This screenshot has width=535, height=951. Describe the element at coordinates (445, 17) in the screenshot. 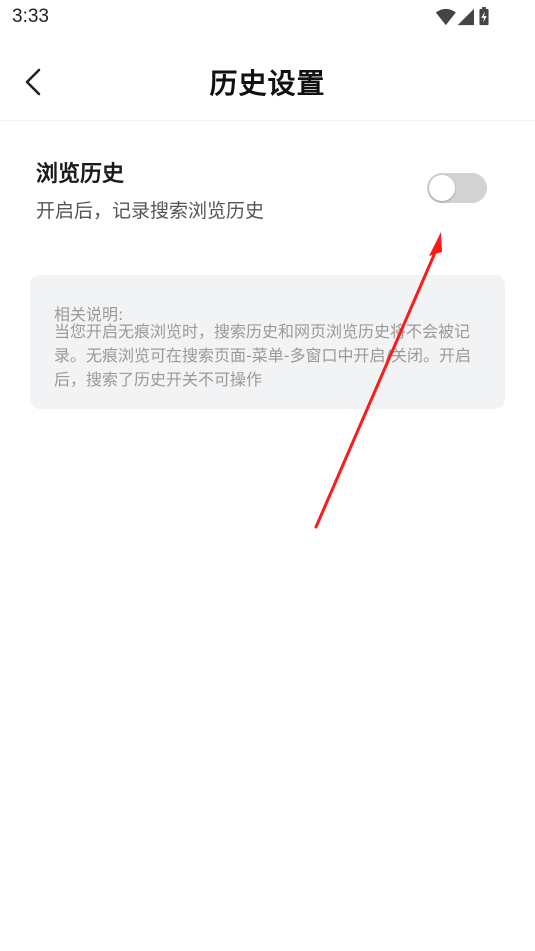

I see `wifi-icon` at that location.